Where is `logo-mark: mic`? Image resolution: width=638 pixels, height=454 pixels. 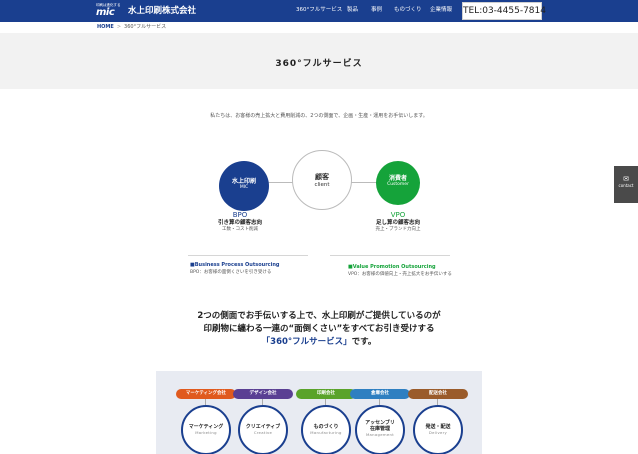
logo-mark: mic is located at coordinates (105, 12).